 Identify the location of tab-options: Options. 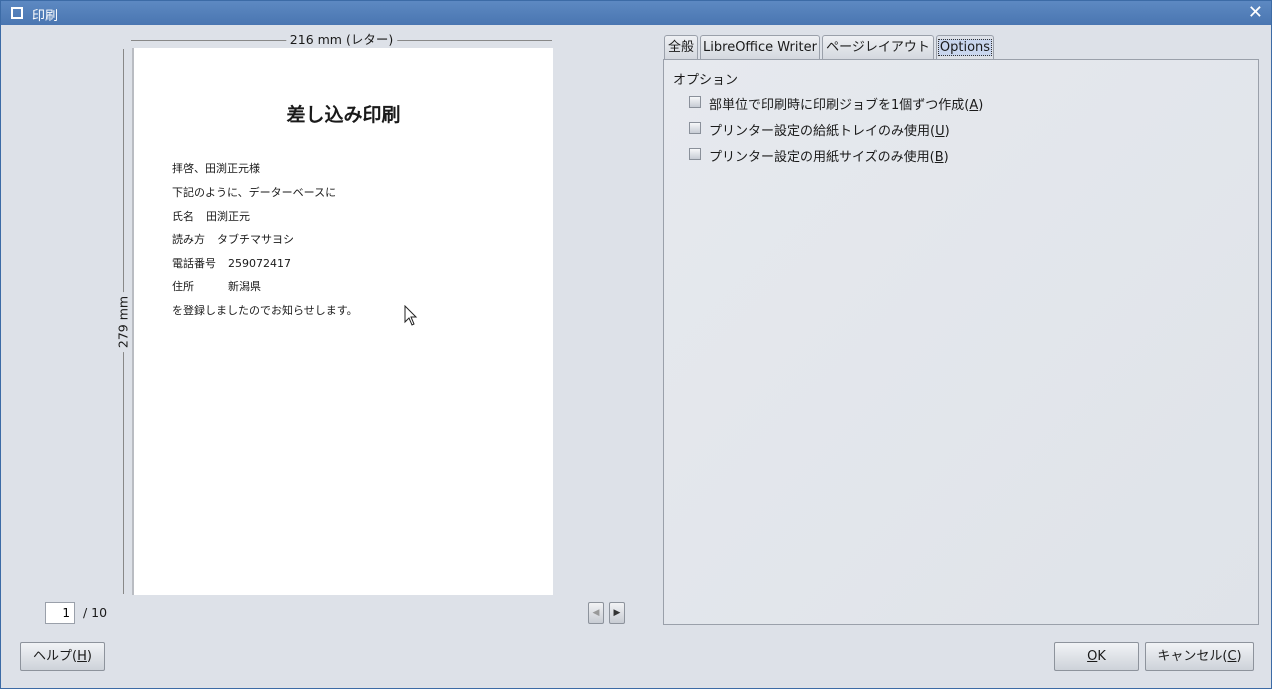
(965, 47).